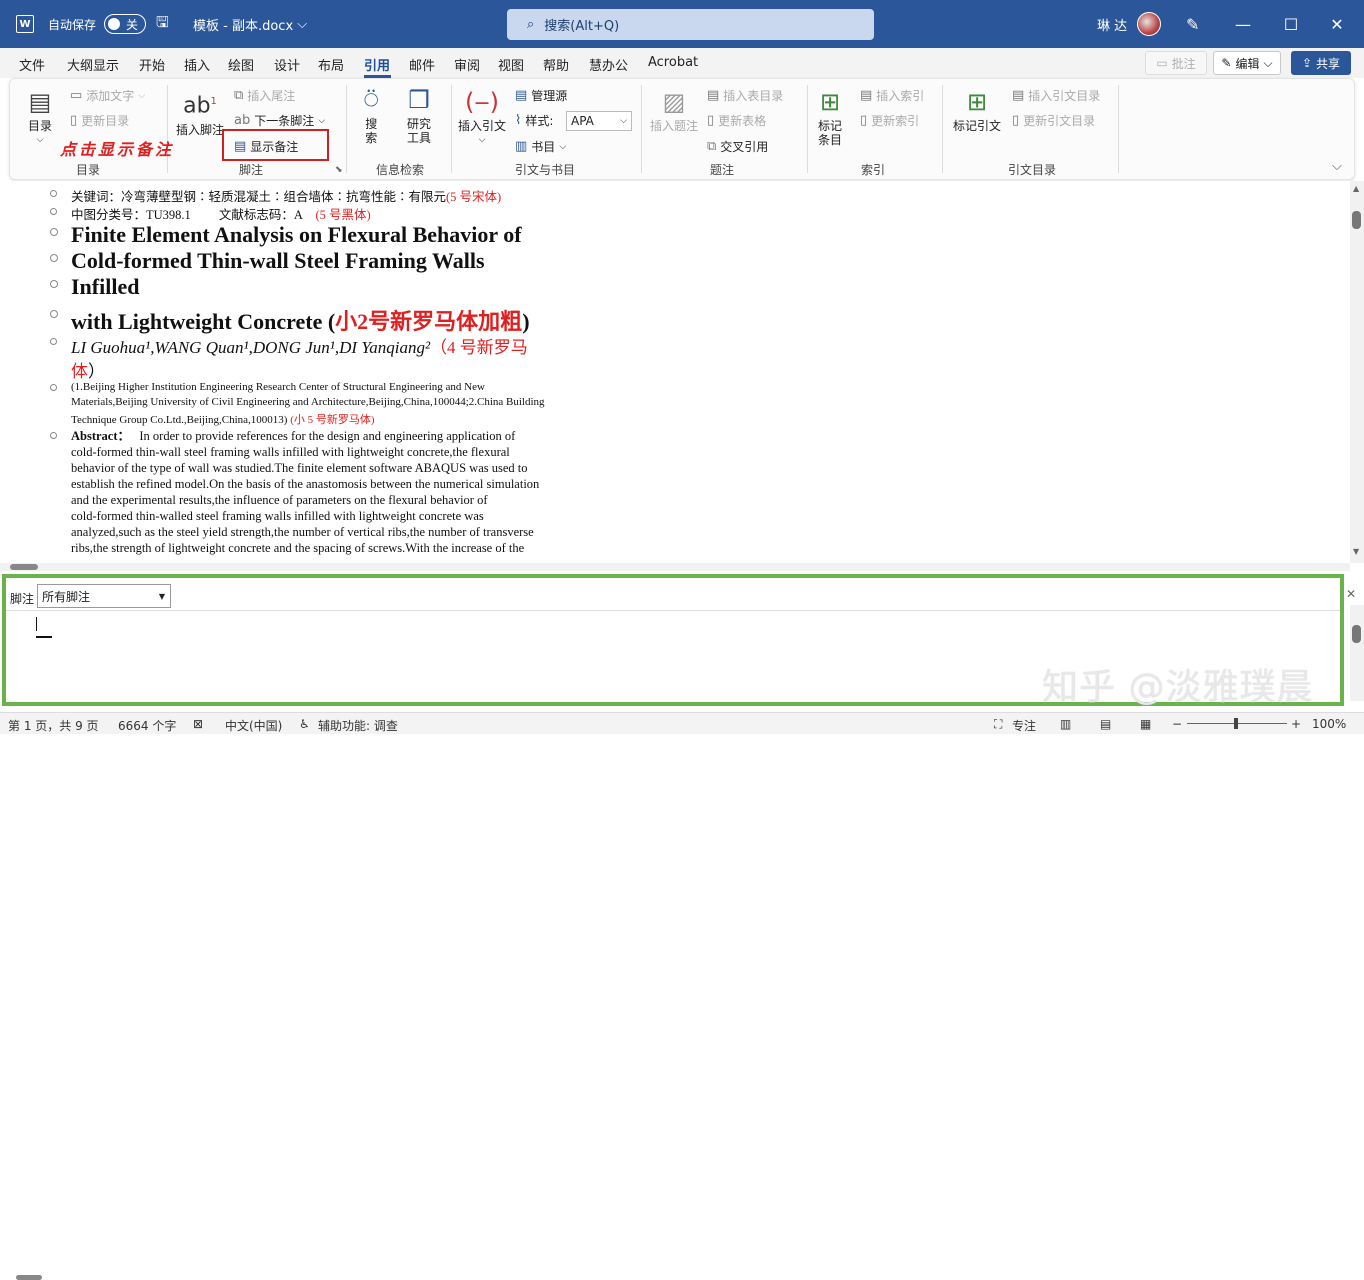 The height and width of the screenshot is (1280, 1364). I want to click on add-text-icon: ▭, so click(76, 95).